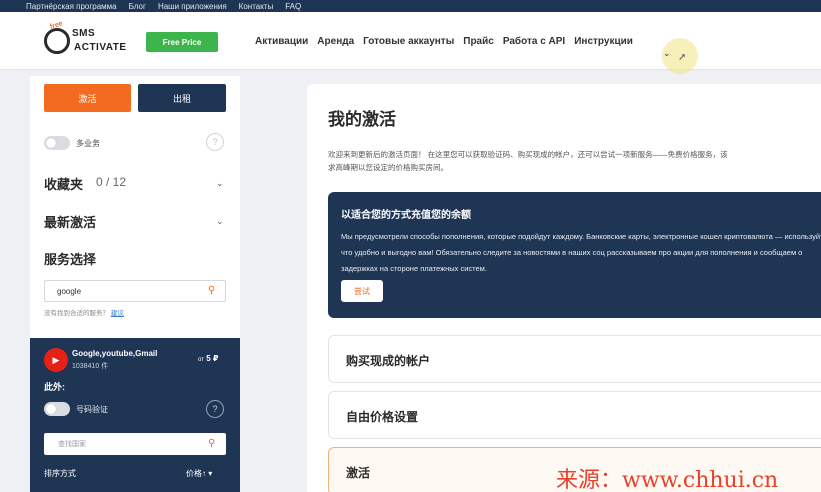  I want to click on nav-rent: Аренда, so click(335, 41).